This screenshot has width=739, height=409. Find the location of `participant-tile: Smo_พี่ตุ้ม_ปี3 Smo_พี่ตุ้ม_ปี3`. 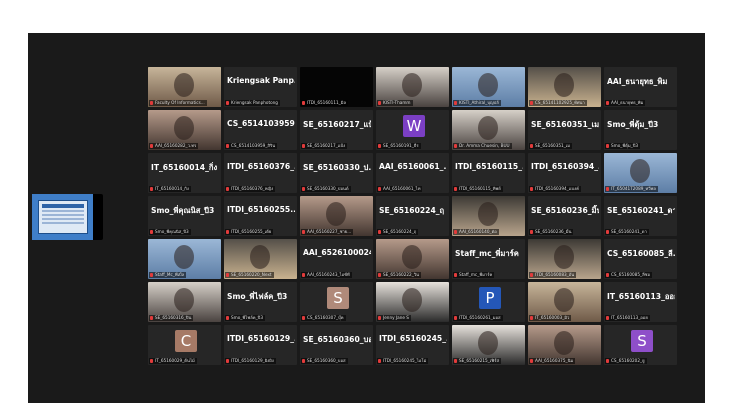

participant-tile: Smo_พี่ตุ้ม_ปี3 Smo_พี่ตุ้ม_ปี3 is located at coordinates (640, 130).